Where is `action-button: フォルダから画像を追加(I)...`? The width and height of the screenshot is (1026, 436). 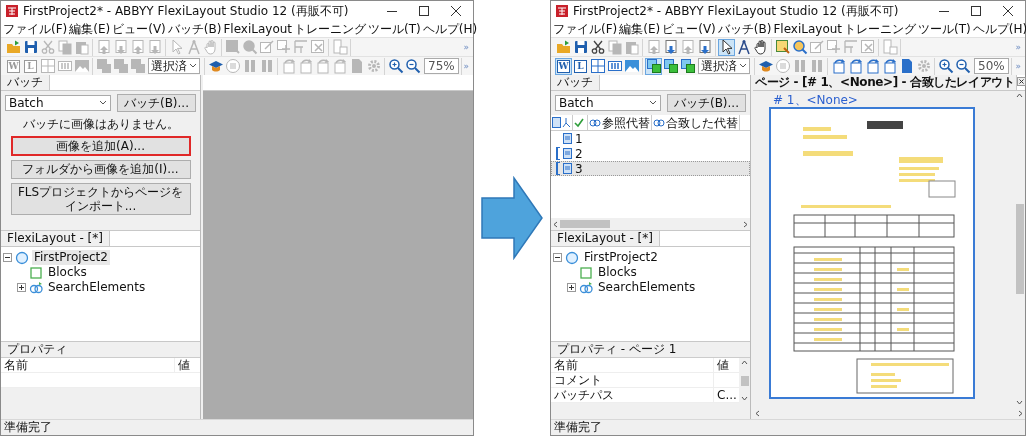
action-button: フォルダから画像を追加(I)... is located at coordinates (100, 169).